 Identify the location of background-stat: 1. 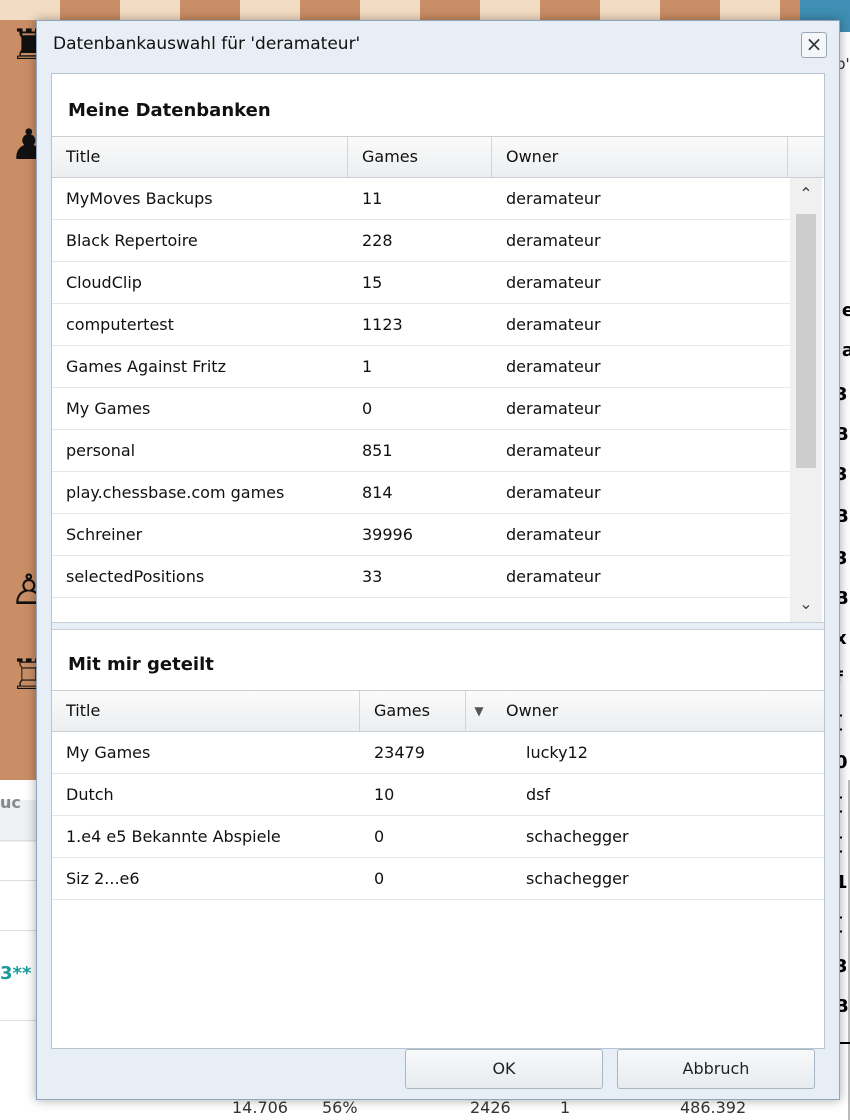
(565, 1107).